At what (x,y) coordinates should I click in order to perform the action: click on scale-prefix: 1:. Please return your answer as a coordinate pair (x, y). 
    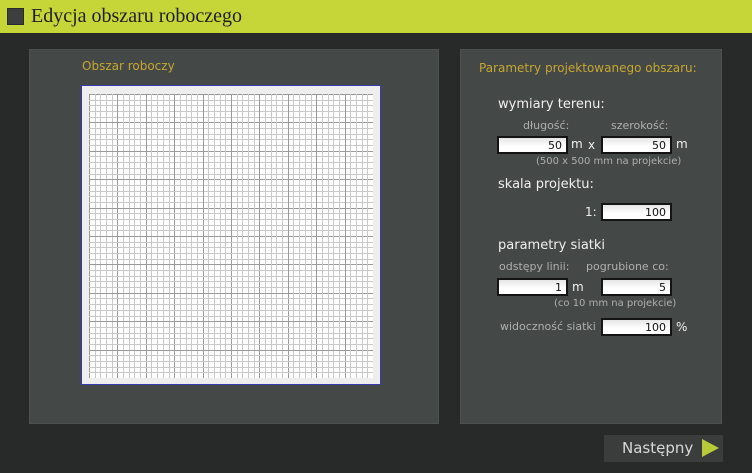
    Looking at the image, I should click on (591, 212).